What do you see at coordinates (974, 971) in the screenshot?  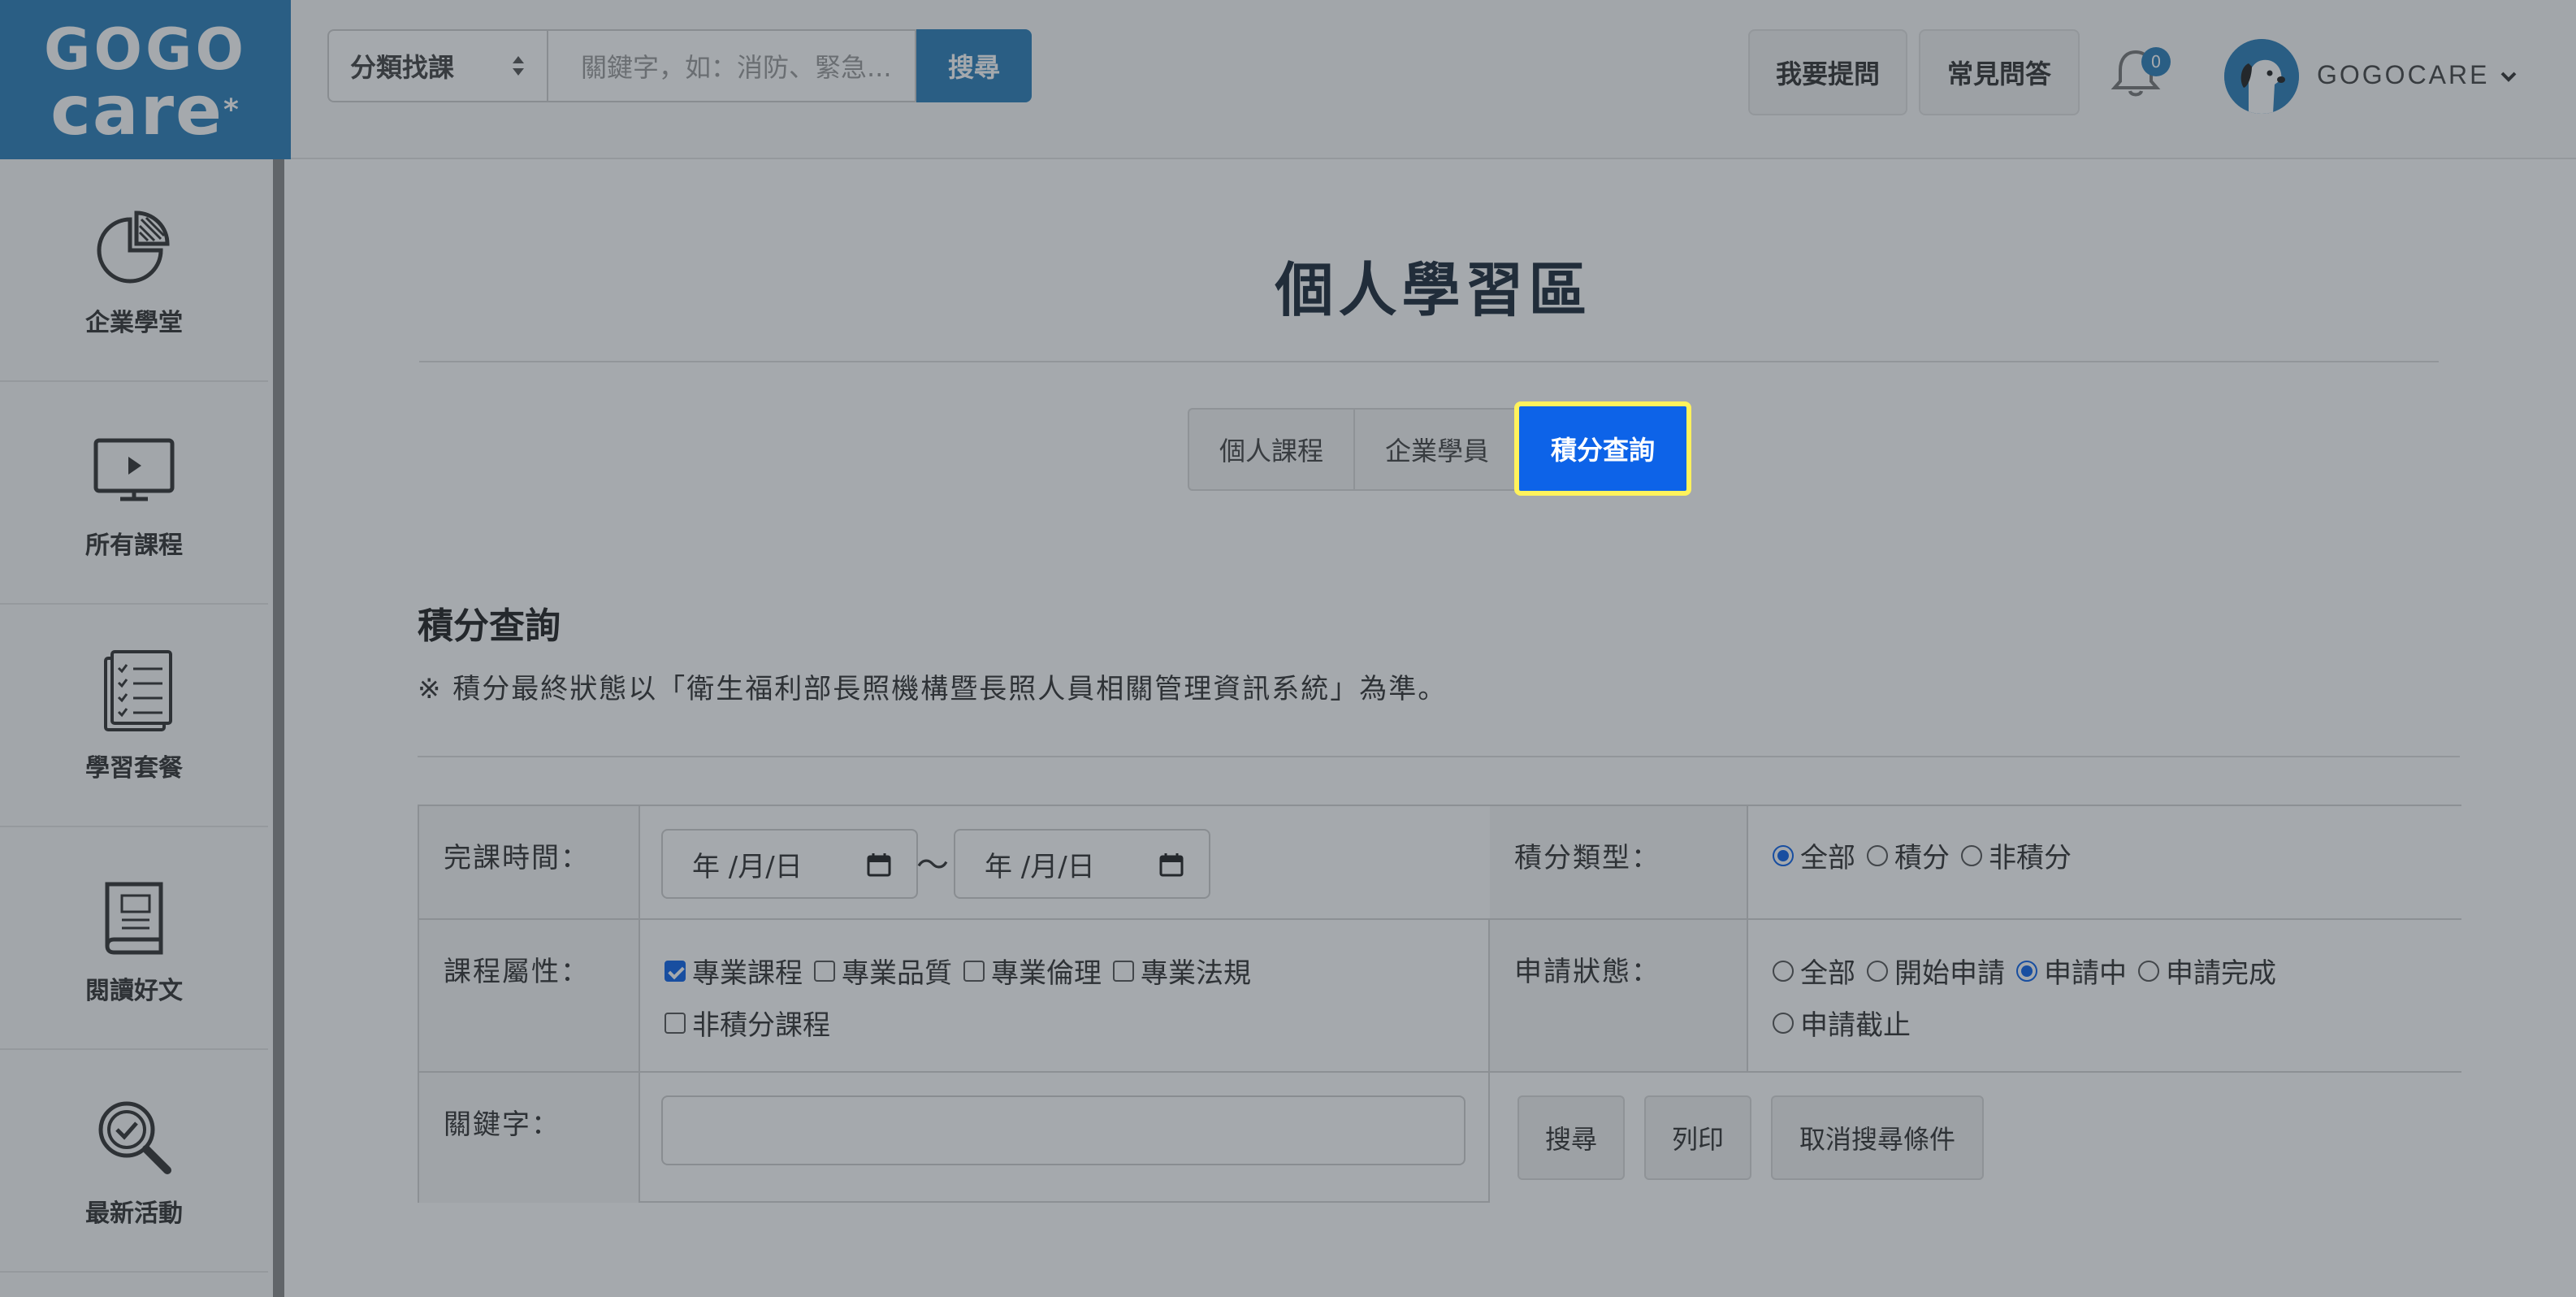 I see `attr-professional-ethics-checkbox` at bounding box center [974, 971].